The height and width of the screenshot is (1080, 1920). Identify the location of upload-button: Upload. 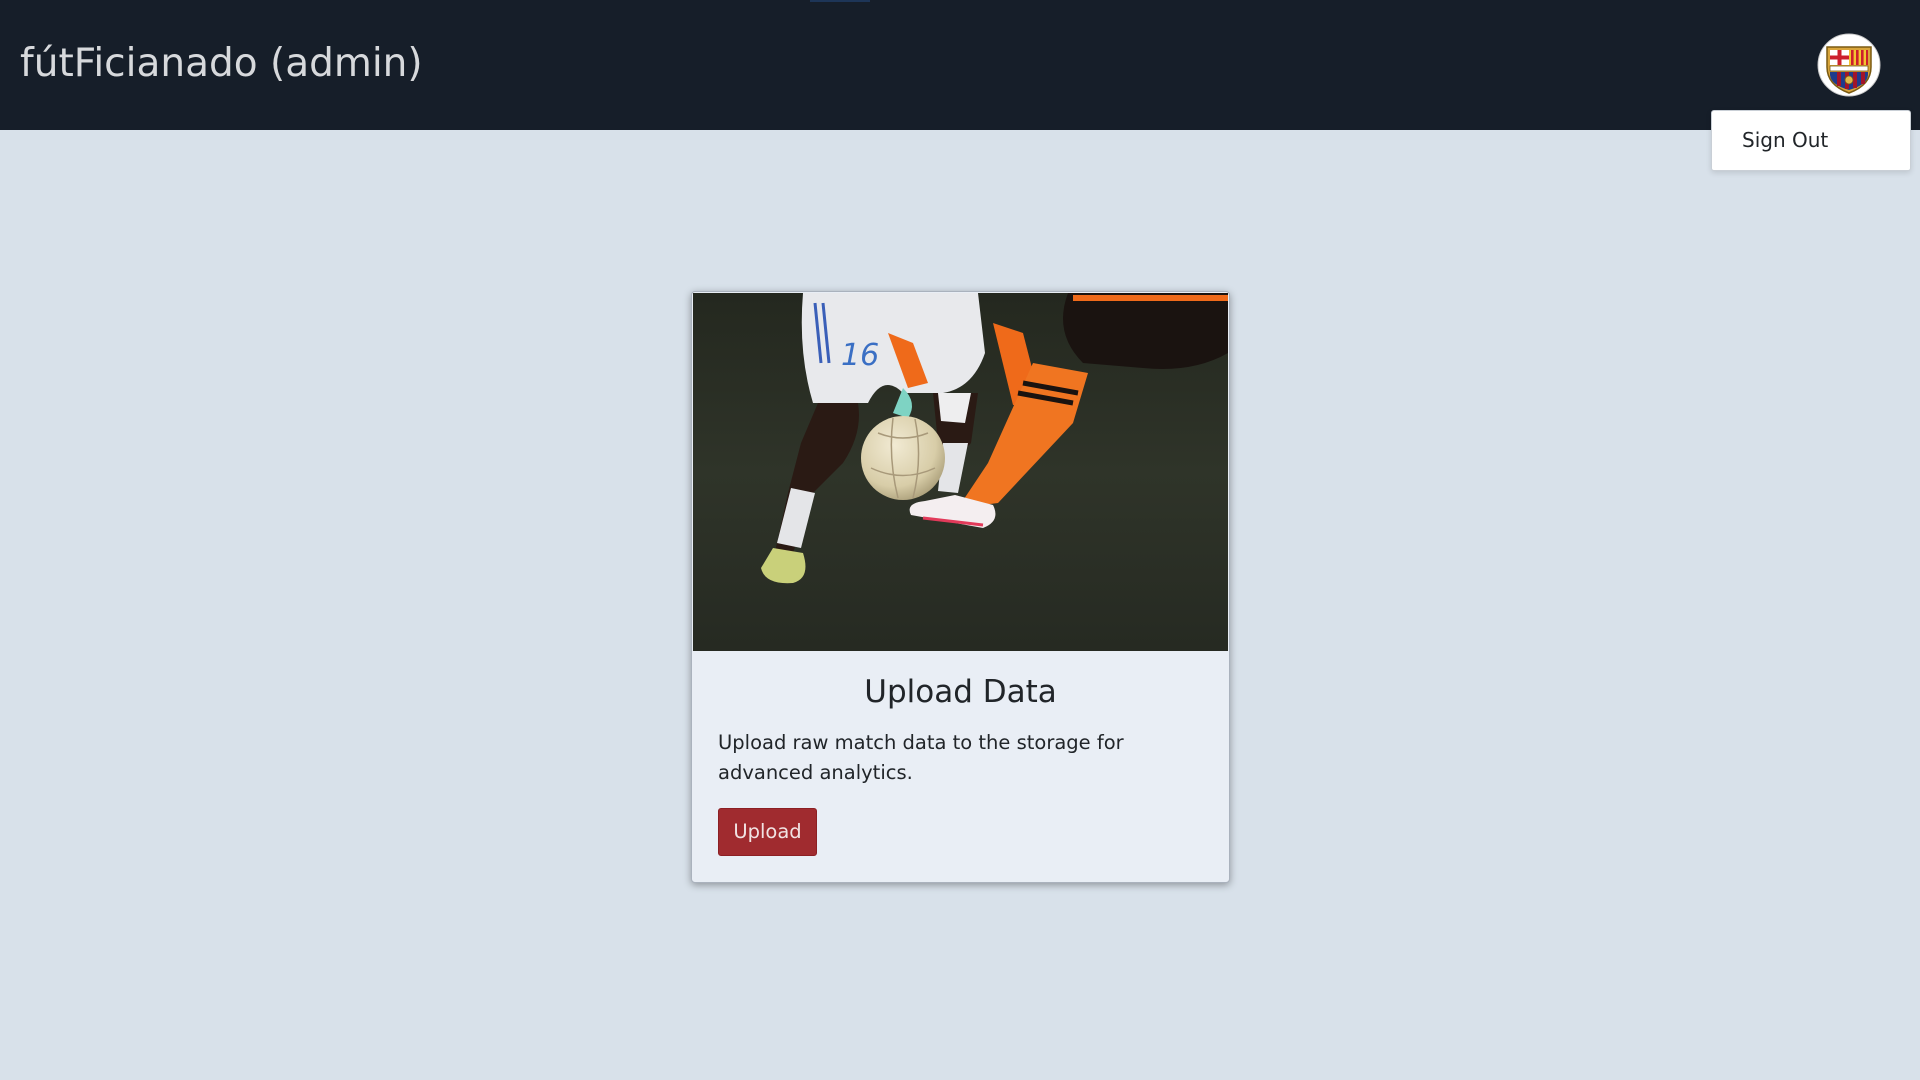
(767, 832).